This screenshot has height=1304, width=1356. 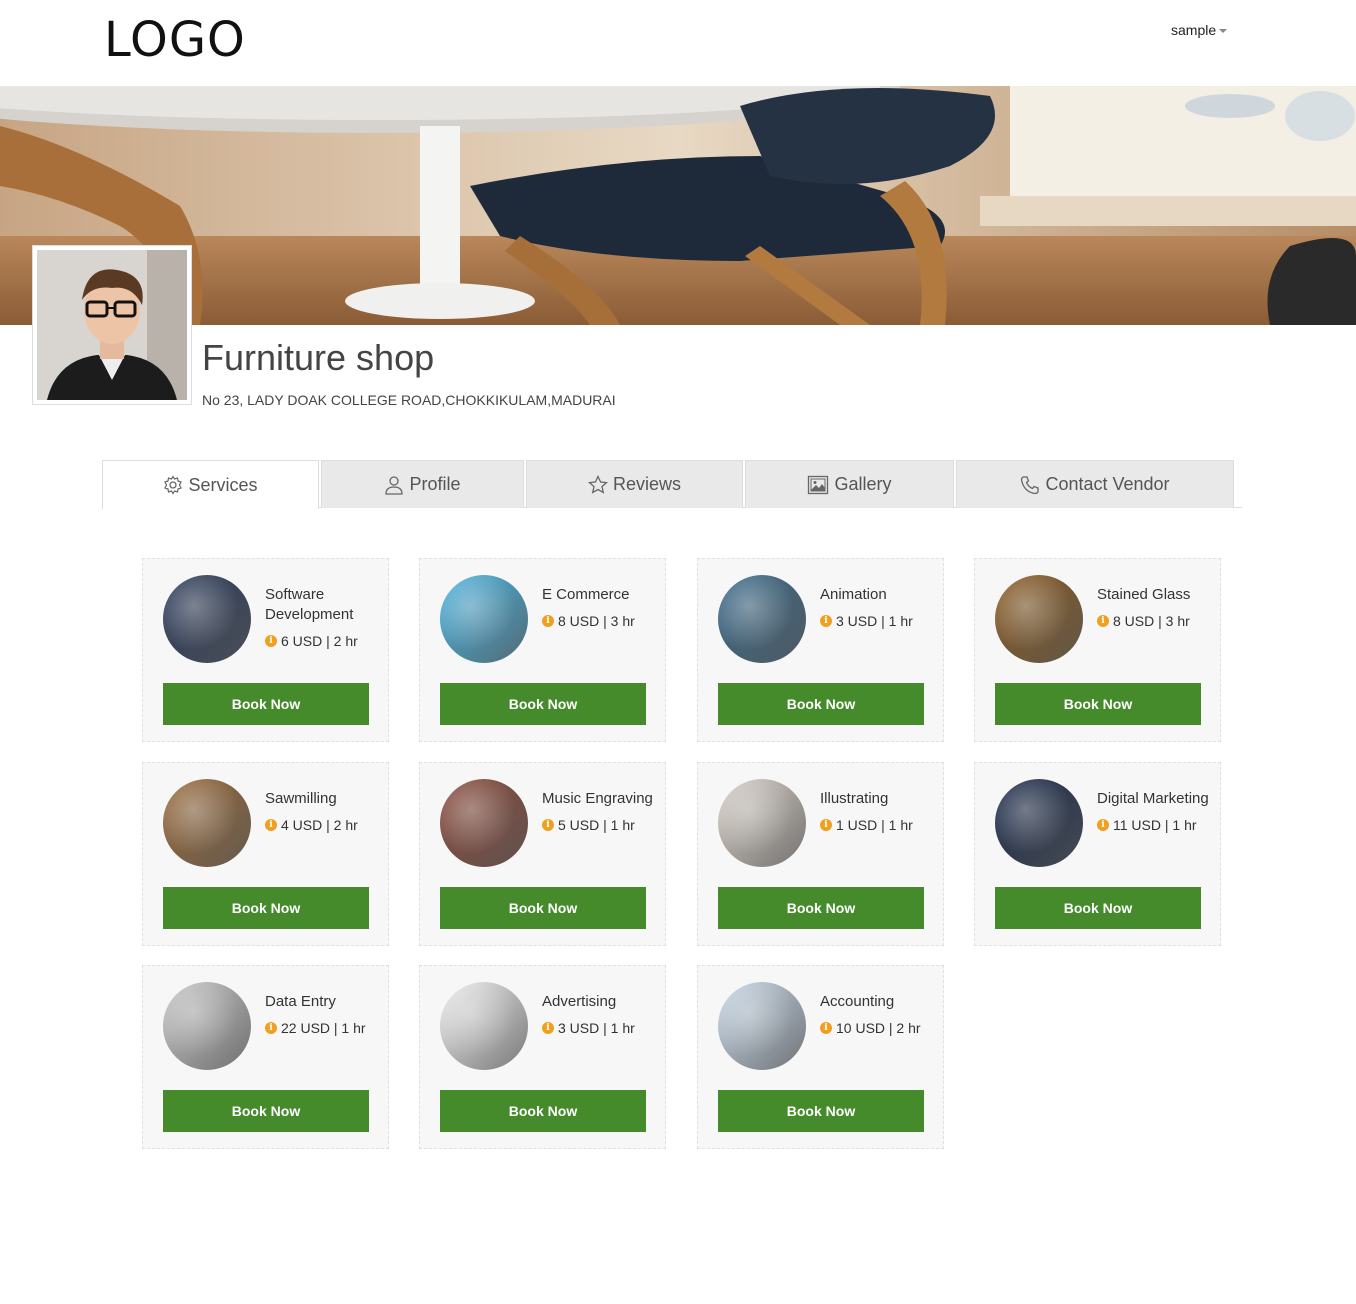 What do you see at coordinates (323, 1028) in the screenshot?
I see `service-price-text: 22 USD | 1 hr` at bounding box center [323, 1028].